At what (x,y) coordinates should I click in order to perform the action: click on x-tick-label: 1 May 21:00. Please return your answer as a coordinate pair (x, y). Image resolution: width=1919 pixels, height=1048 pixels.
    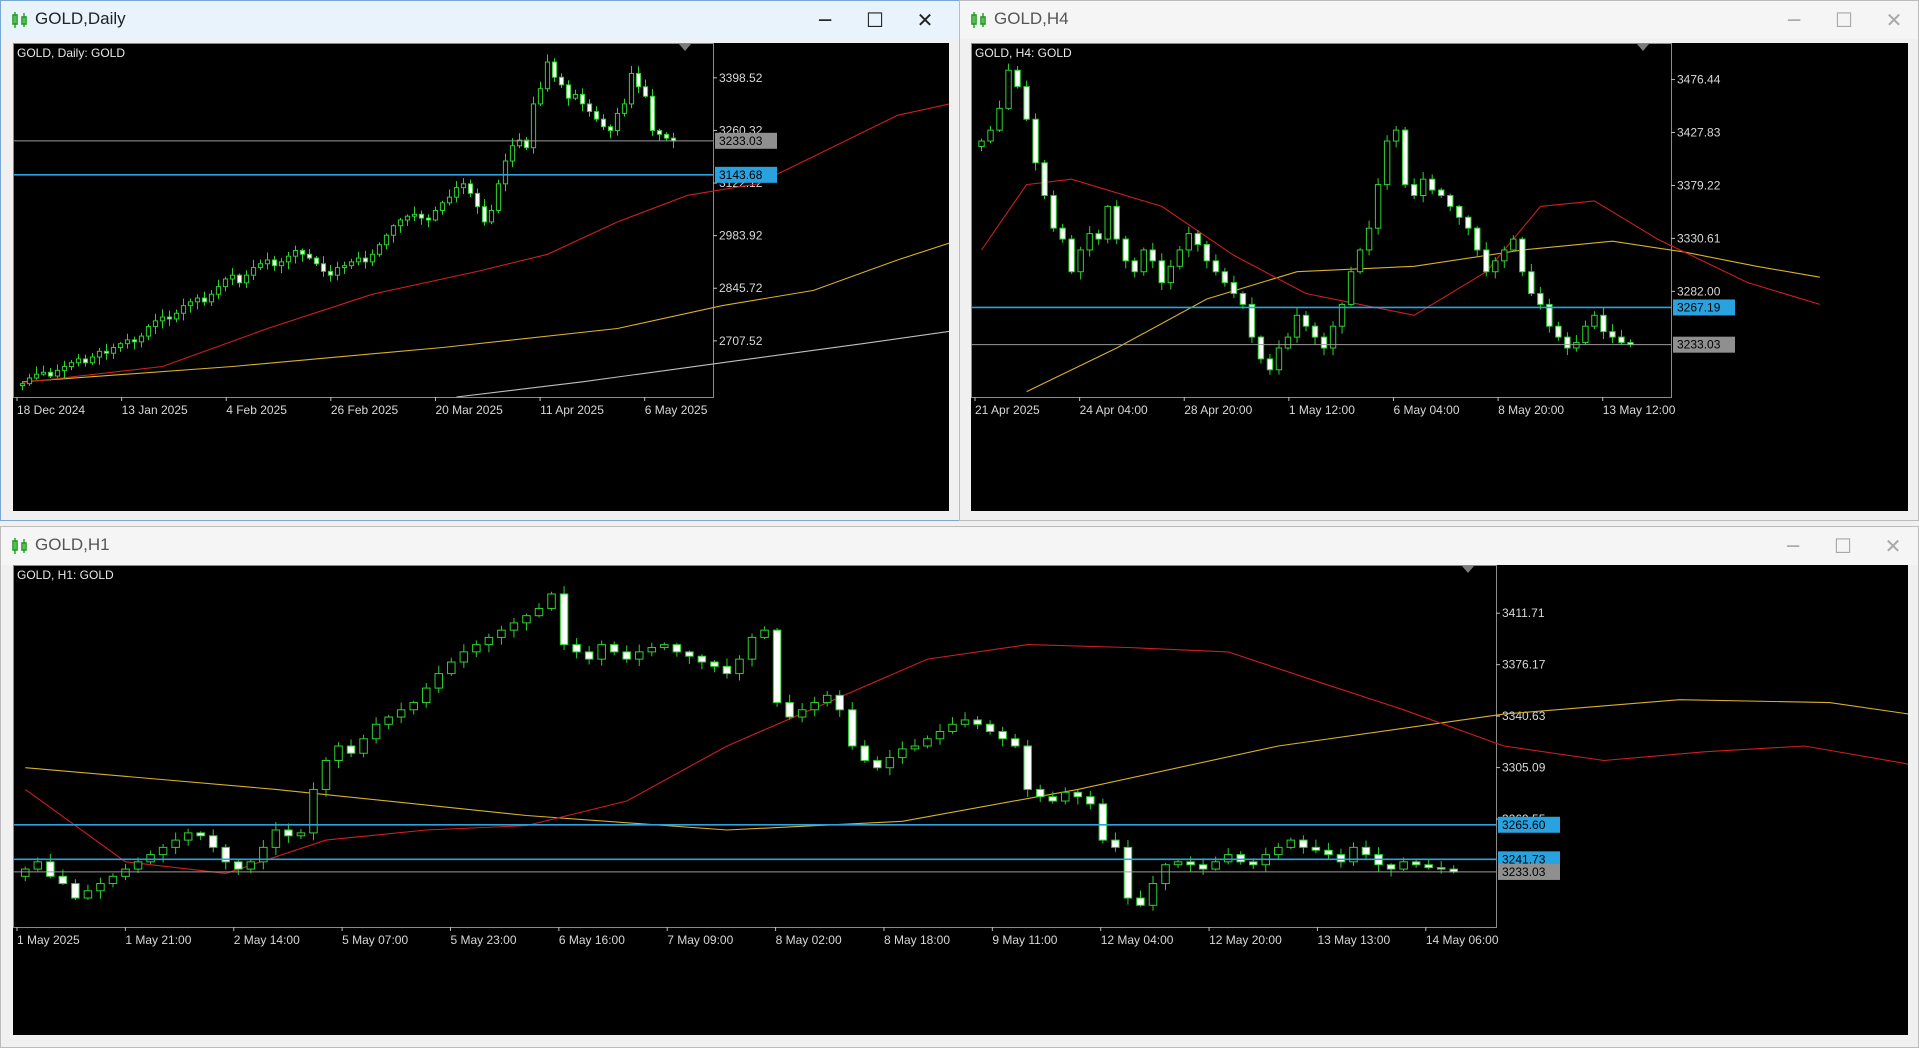
    Looking at the image, I should click on (158, 940).